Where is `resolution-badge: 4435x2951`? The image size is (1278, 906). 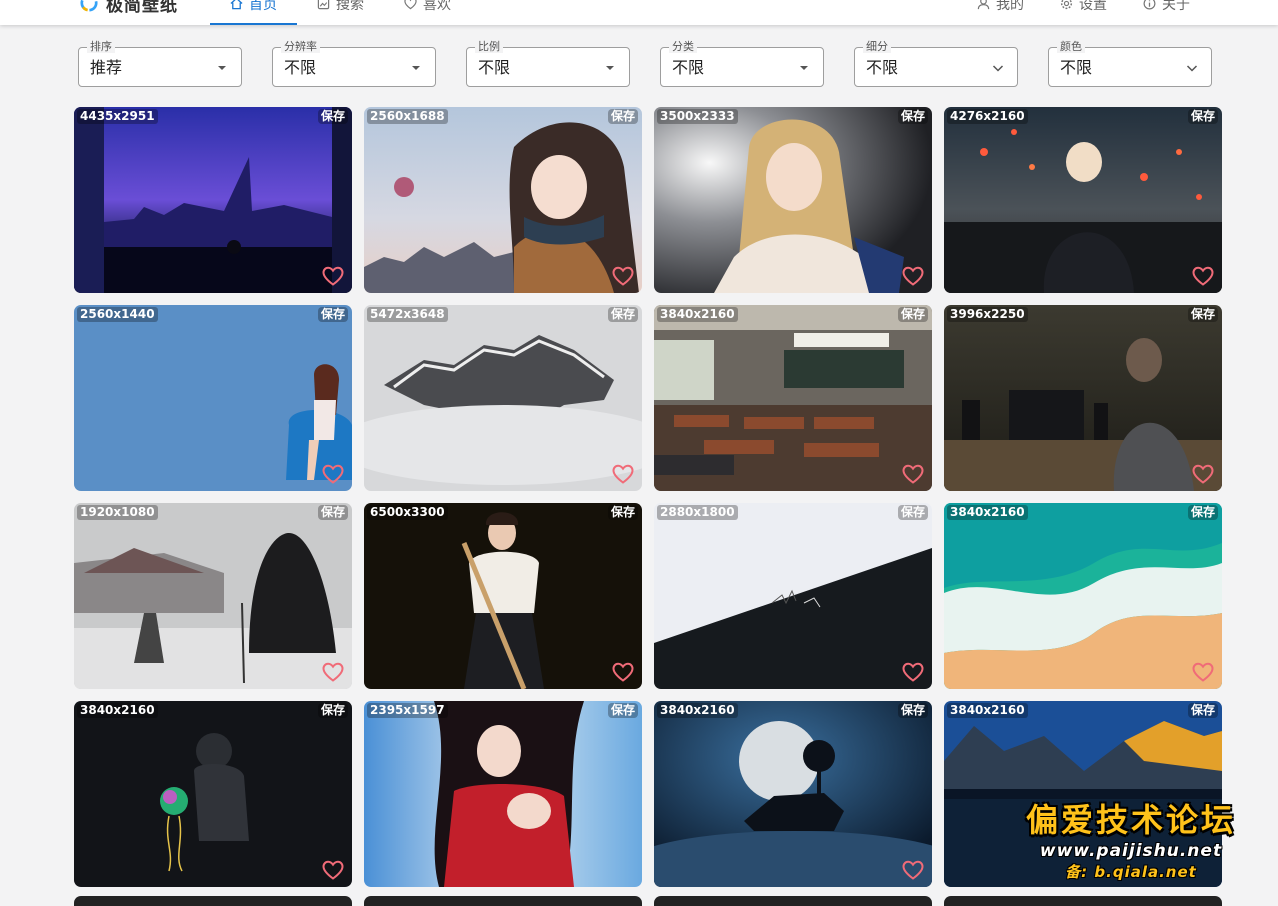 resolution-badge: 4435x2951 is located at coordinates (117, 116).